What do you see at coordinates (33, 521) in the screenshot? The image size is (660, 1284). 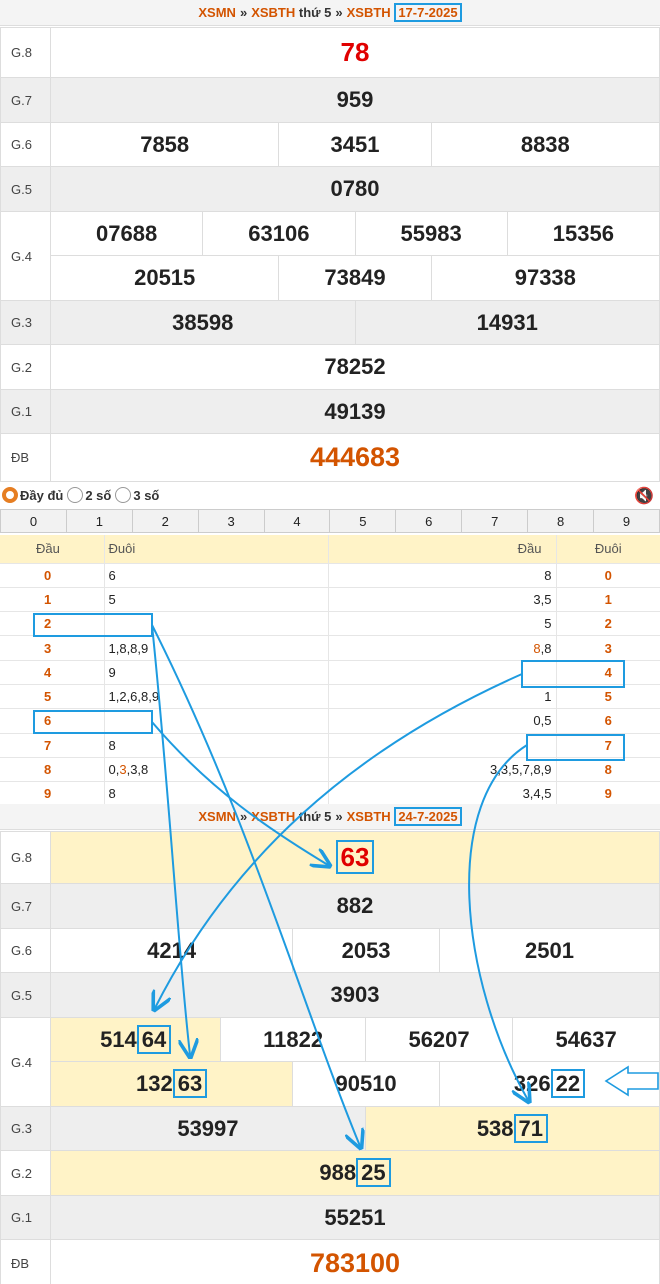 I see `digit-filter-0: 0` at bounding box center [33, 521].